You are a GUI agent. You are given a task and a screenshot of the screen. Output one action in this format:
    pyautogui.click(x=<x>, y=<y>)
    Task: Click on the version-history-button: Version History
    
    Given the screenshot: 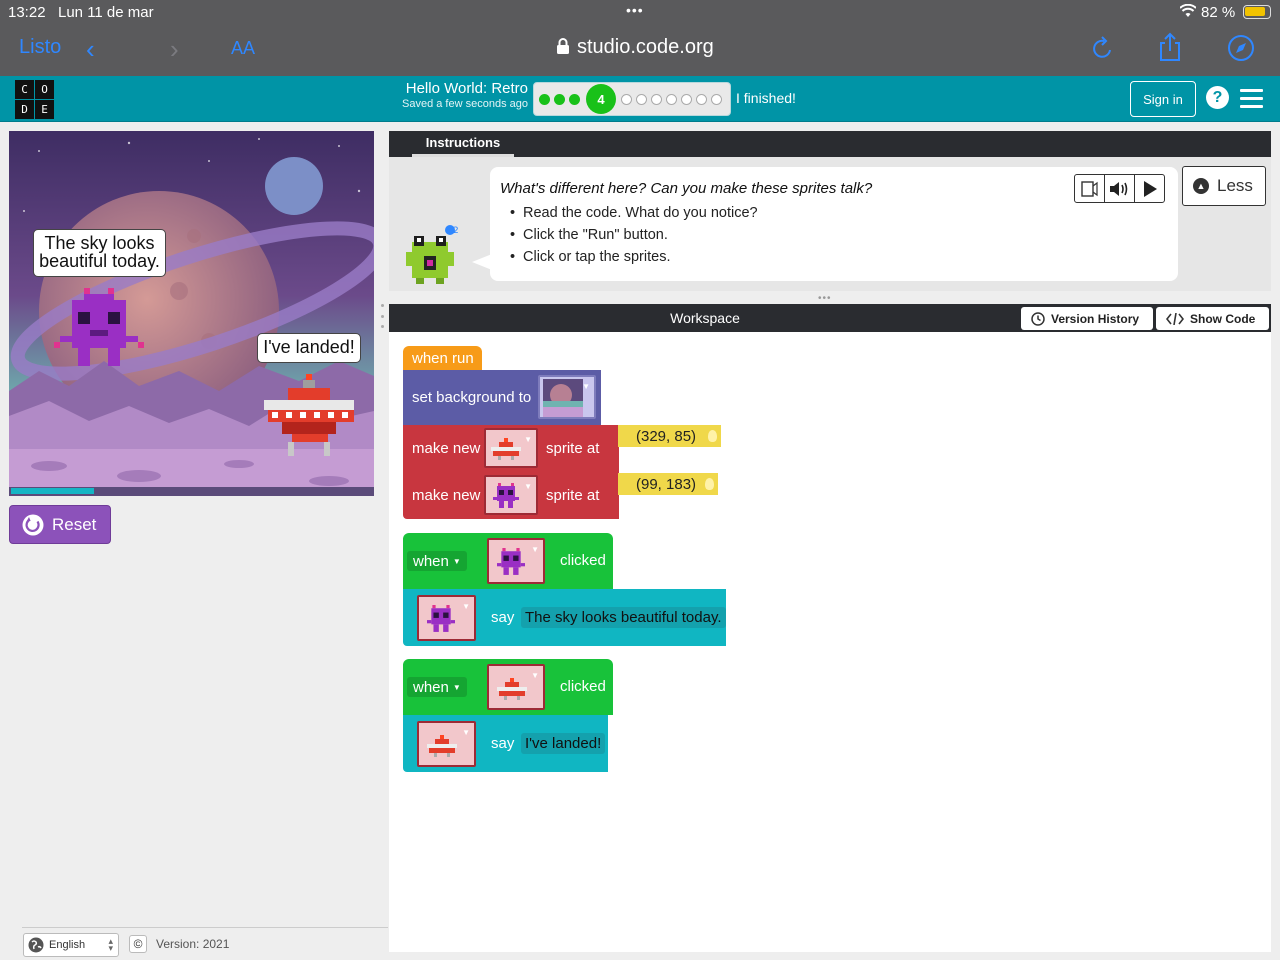 What is the action you would take?
    pyautogui.click(x=1087, y=318)
    